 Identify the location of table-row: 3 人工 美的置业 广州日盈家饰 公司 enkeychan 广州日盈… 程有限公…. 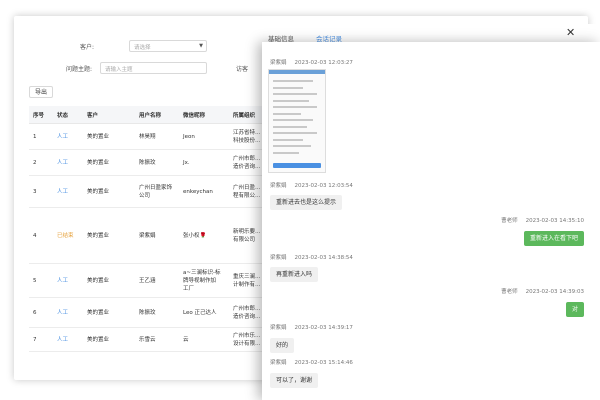
(158, 191).